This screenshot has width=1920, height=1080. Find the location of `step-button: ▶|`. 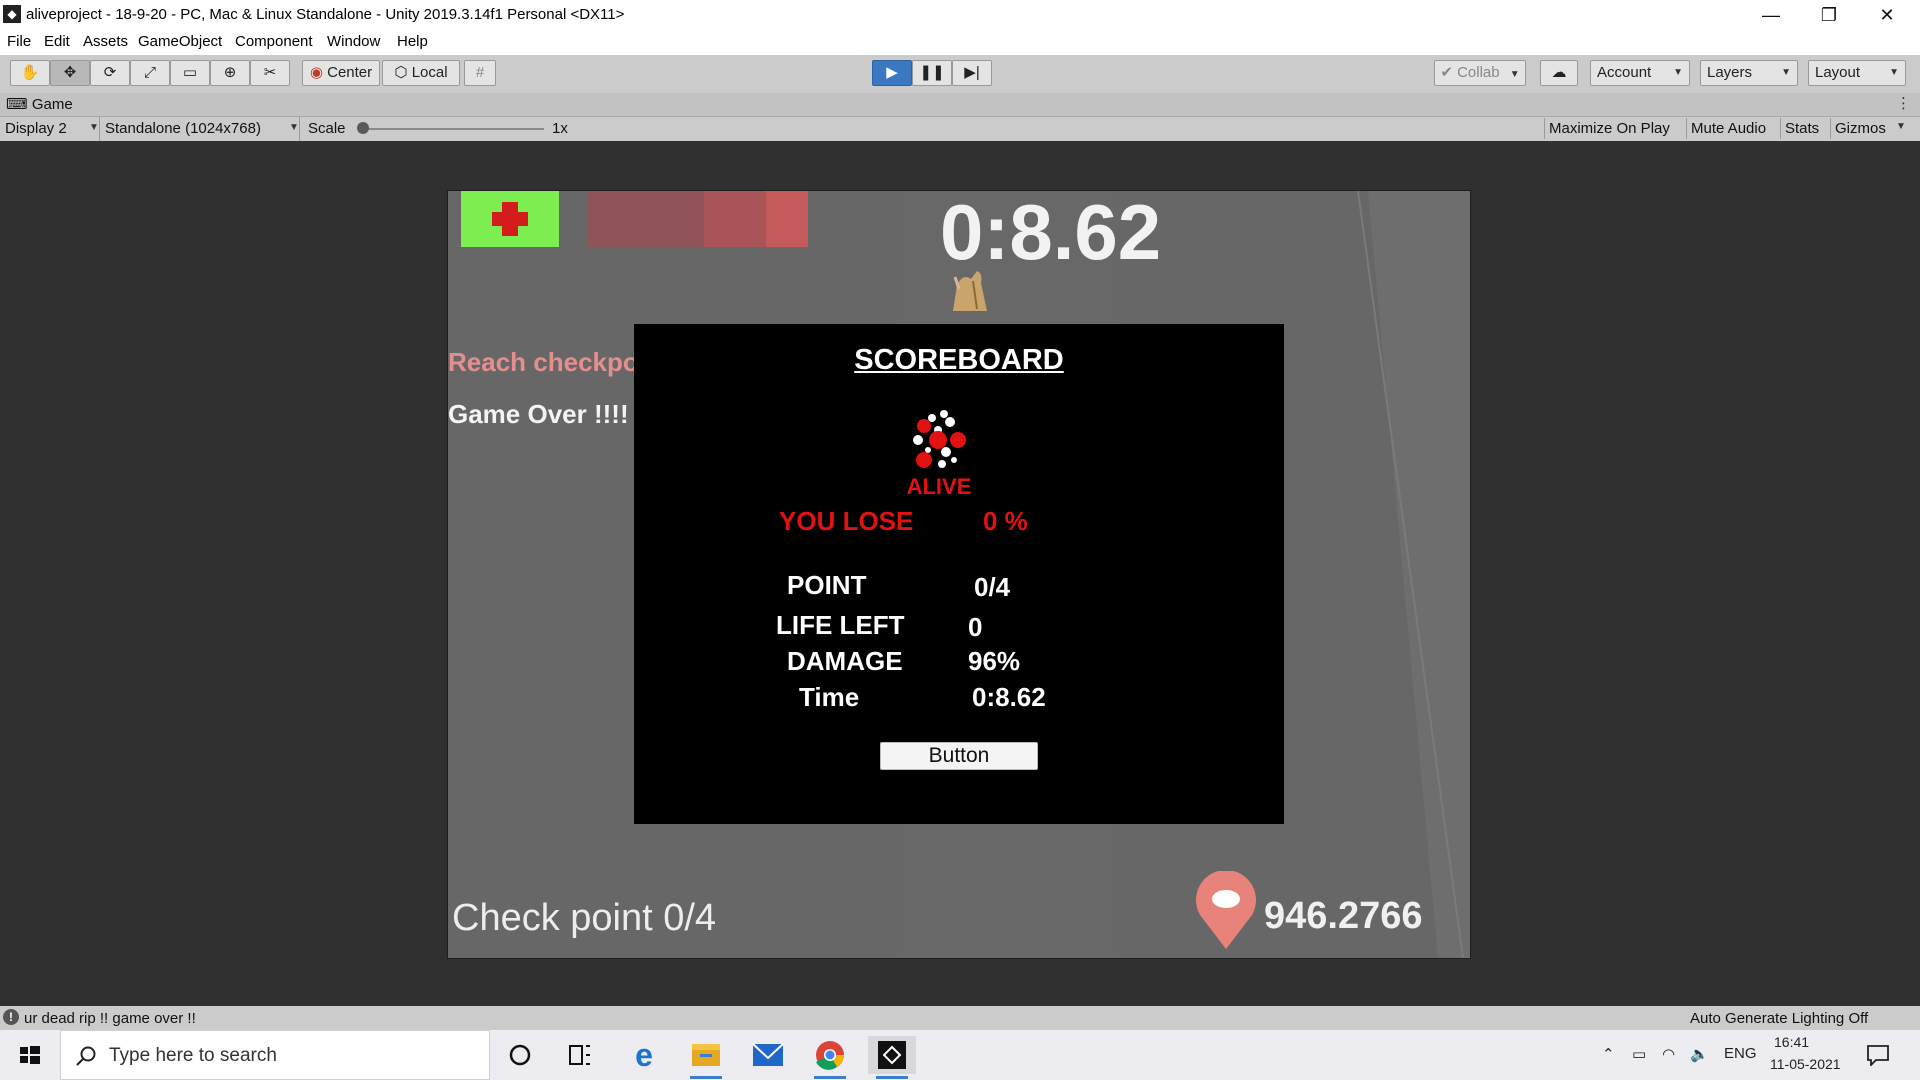

step-button: ▶| is located at coordinates (972, 73).